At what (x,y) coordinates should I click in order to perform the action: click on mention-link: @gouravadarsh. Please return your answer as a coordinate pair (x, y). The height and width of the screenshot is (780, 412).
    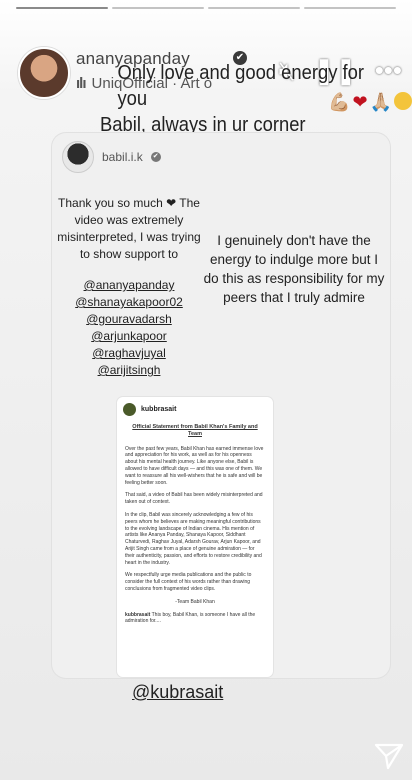
    Looking at the image, I should click on (129, 319).